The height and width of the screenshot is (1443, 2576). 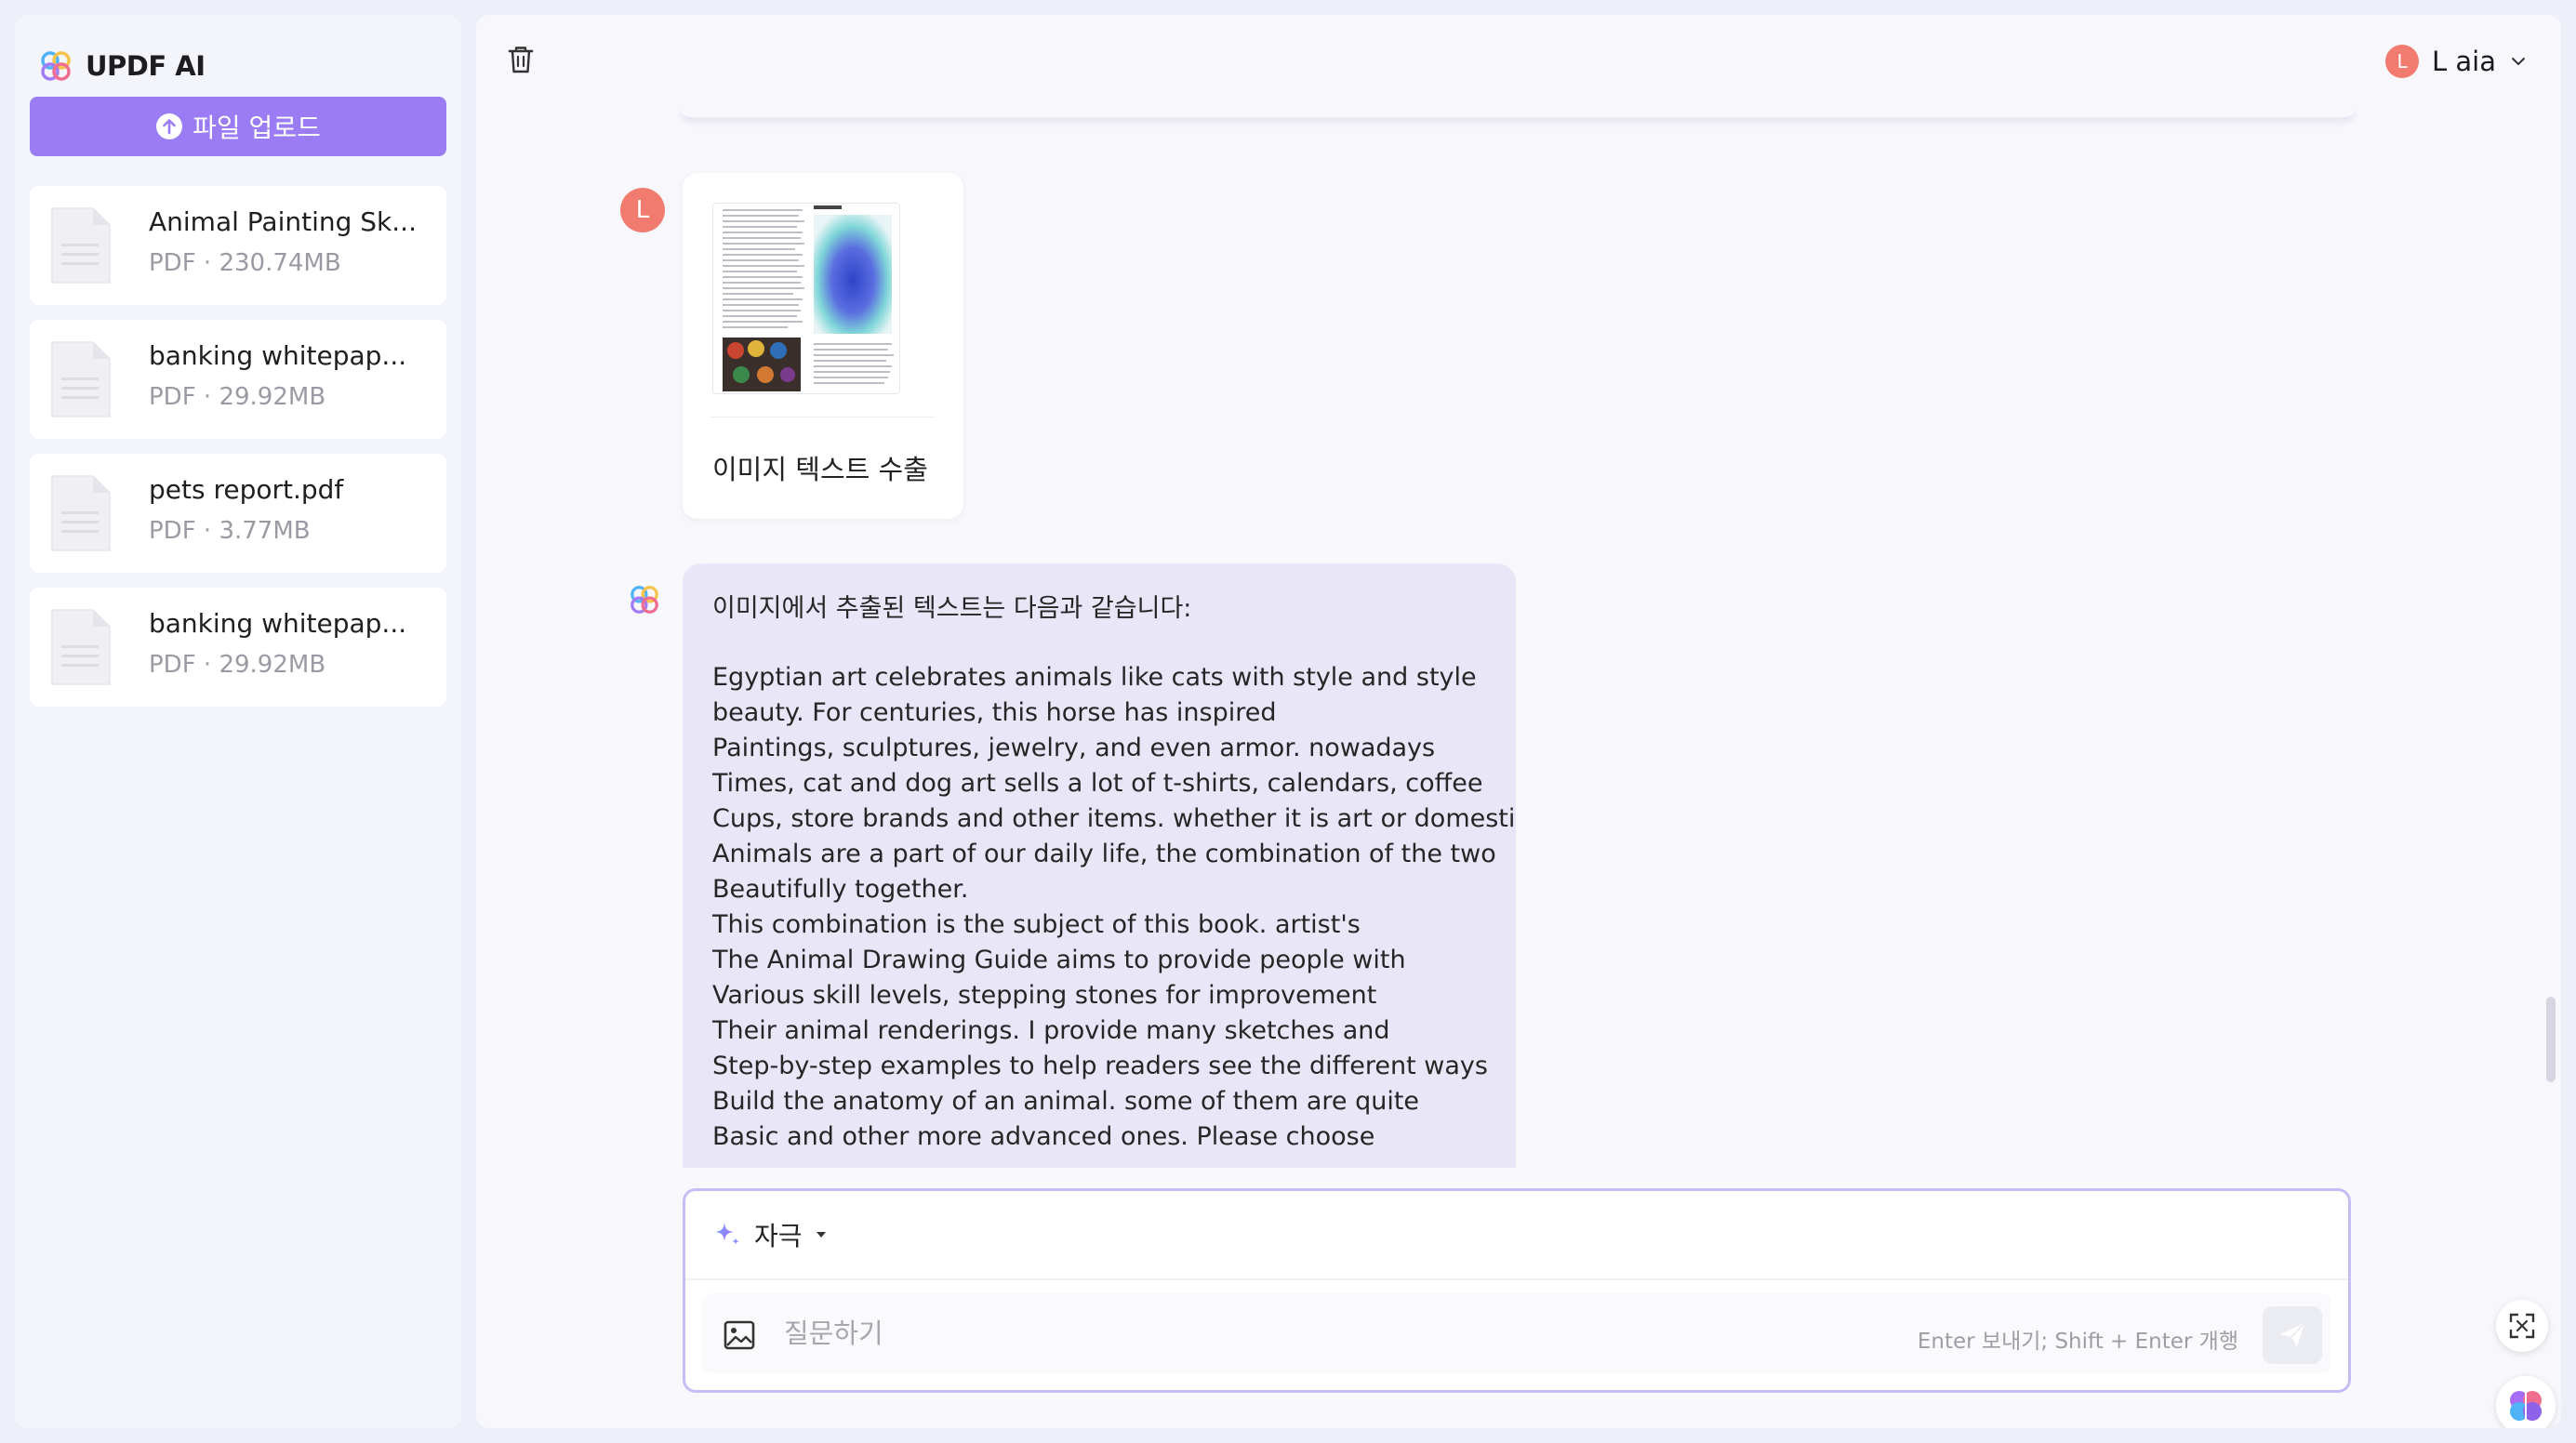 What do you see at coordinates (727, 1234) in the screenshot?
I see `sparkle-icon` at bounding box center [727, 1234].